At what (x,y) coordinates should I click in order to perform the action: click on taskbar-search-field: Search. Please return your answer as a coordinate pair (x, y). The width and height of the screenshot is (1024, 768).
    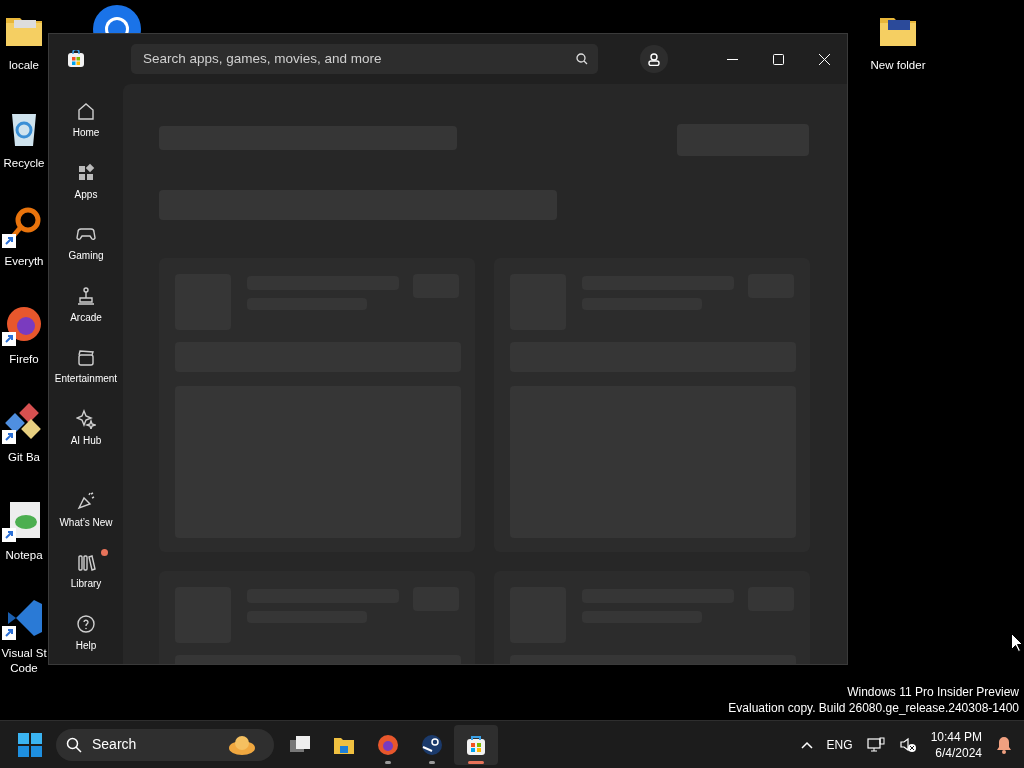
    Looking at the image, I should click on (165, 744).